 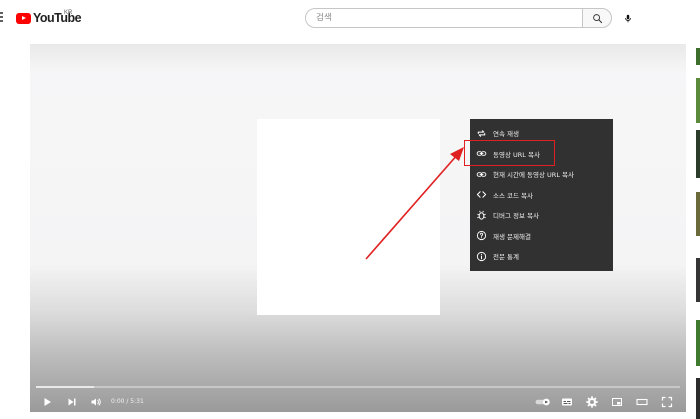 I want to click on menu-item-label: 소스 코드 복사, so click(x=513, y=195).